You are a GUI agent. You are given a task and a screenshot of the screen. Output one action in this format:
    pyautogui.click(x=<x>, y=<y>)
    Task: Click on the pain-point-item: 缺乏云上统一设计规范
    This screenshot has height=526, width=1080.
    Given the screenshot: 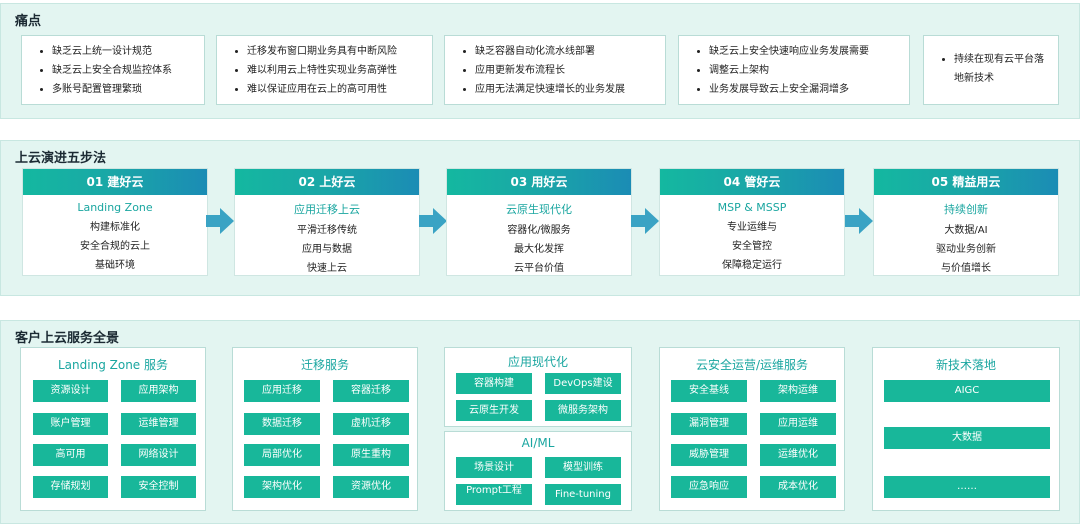 What is the action you would take?
    pyautogui.click(x=128, y=51)
    